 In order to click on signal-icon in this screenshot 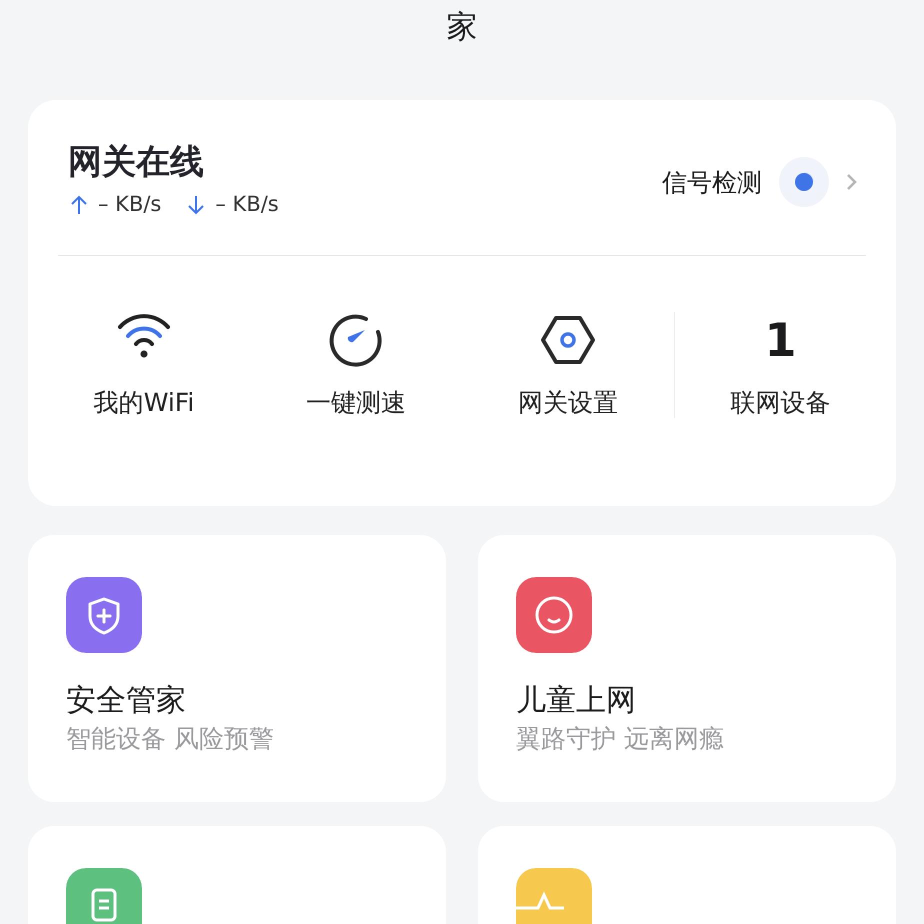, I will do `click(804, 182)`.